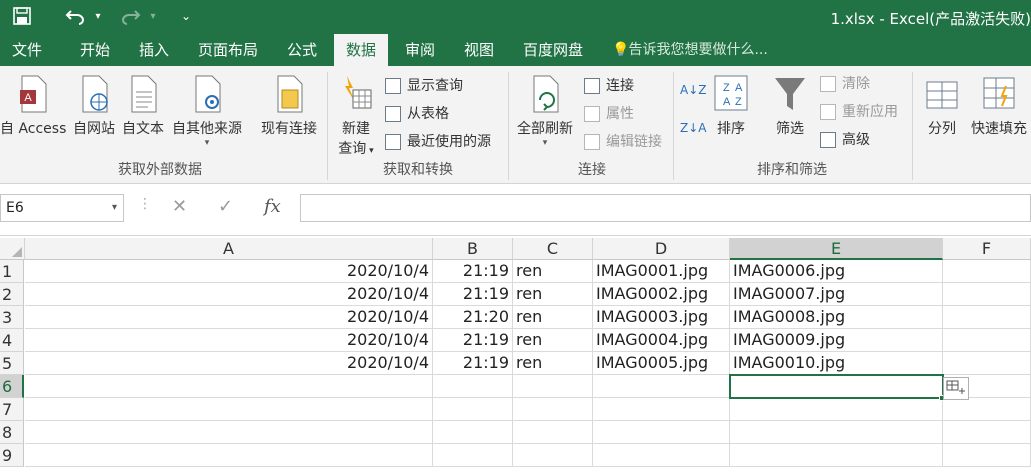 This screenshot has width=1031, height=475. Describe the element at coordinates (473, 363) in the screenshot. I see `cell-b5: 21:19` at that location.